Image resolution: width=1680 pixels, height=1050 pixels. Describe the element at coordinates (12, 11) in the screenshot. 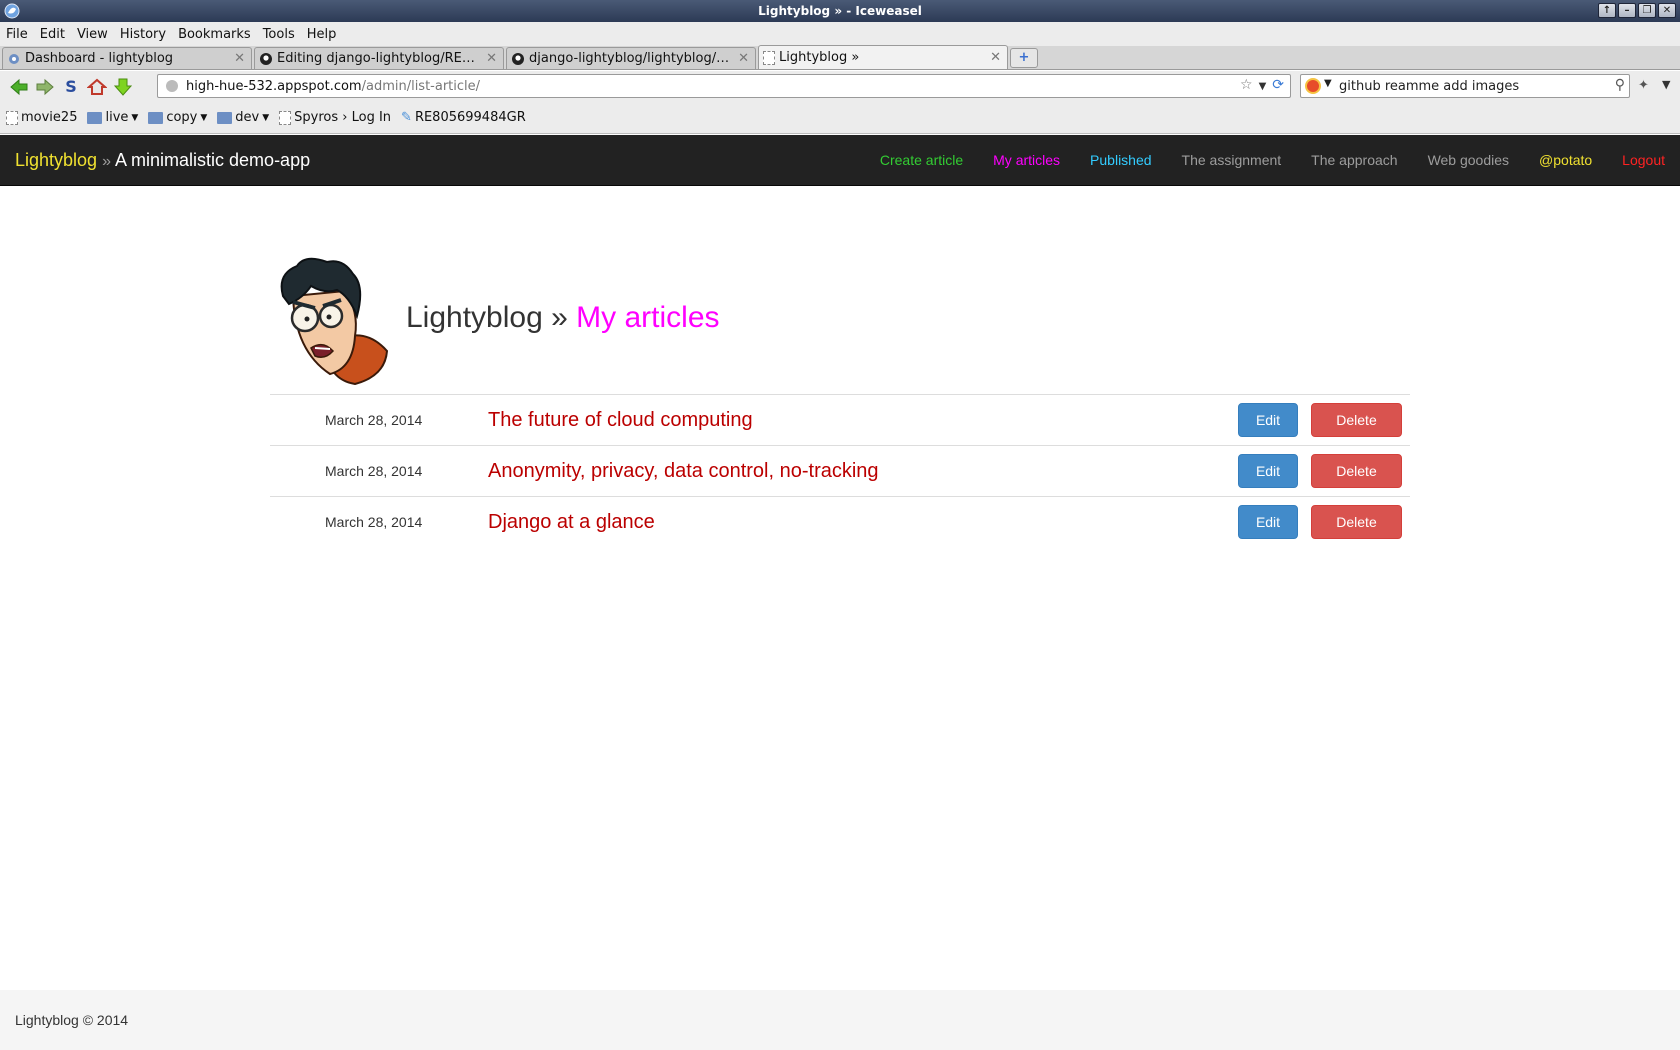

I see `iceweasel-icon` at that location.